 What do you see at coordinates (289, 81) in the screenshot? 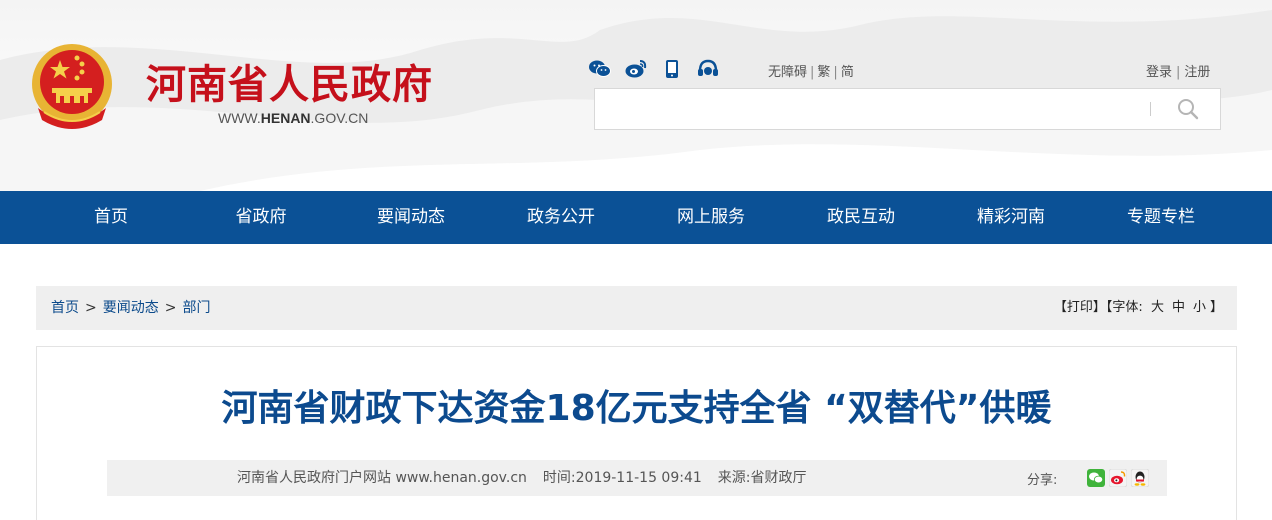
I see `site-title: 河南省人民政府` at bounding box center [289, 81].